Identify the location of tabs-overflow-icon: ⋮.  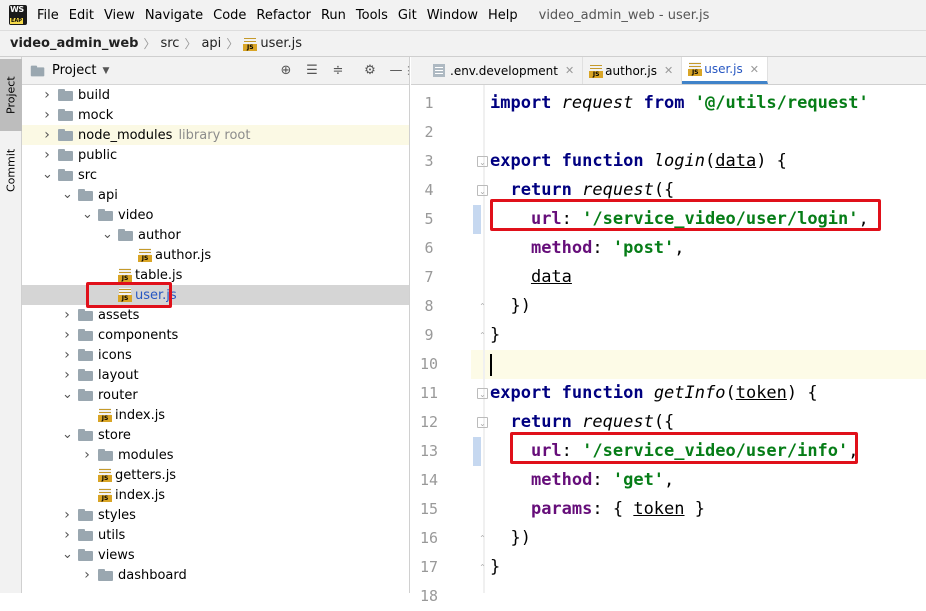
(408, 70).